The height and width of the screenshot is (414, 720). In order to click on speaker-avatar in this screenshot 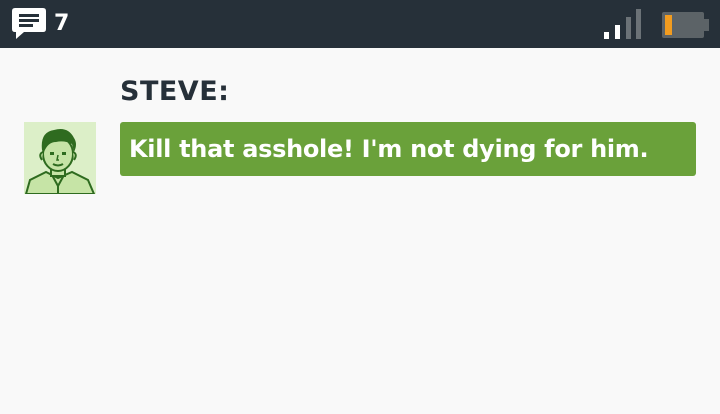, I will do `click(60, 158)`.